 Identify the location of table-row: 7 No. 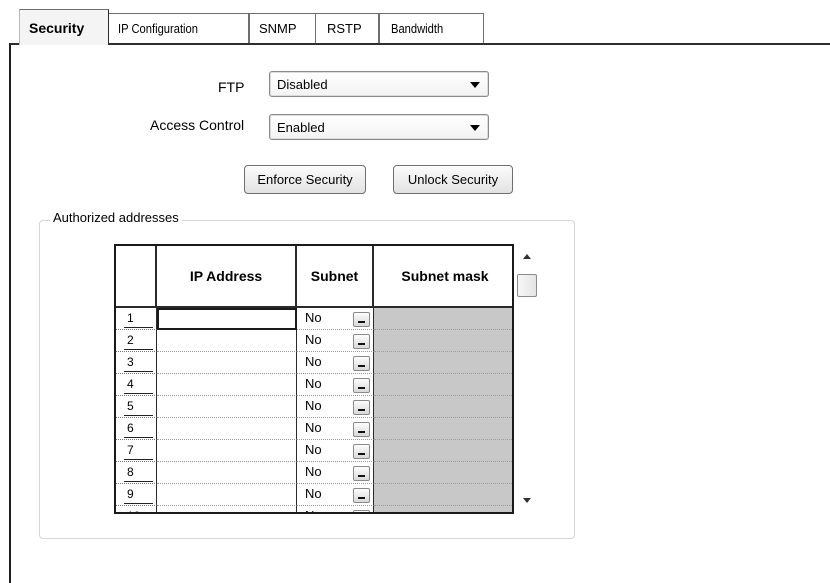
(314, 451).